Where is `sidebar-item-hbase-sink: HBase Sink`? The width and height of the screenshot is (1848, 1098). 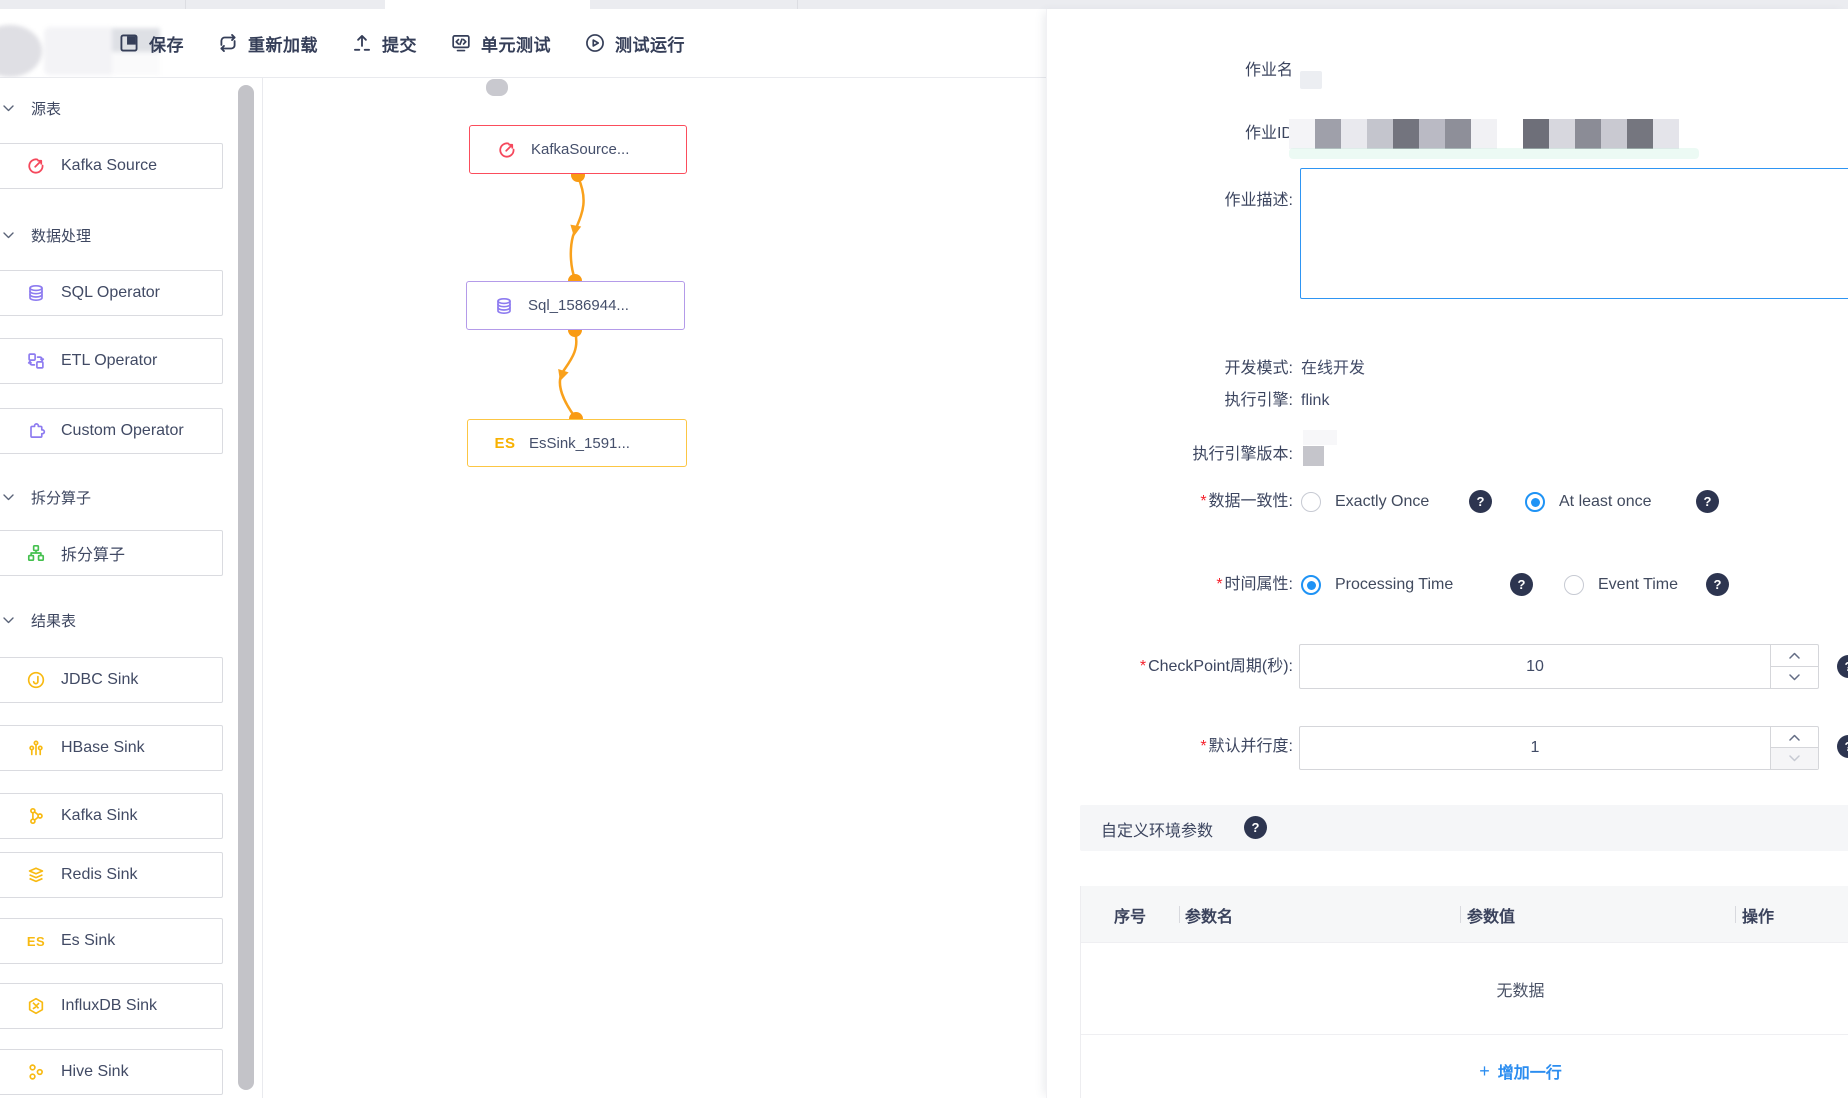
sidebar-item-hbase-sink: HBase Sink is located at coordinates (111, 748).